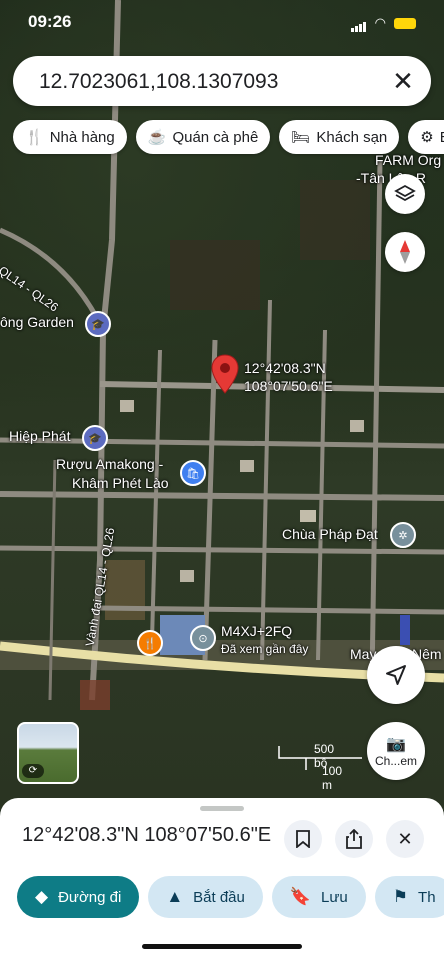 This screenshot has height=960, width=444. I want to click on signal-icon, so click(358, 23).